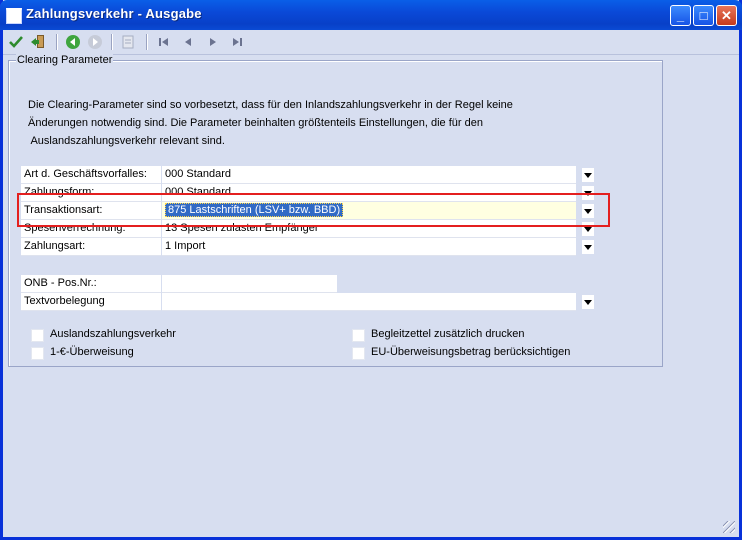  I want to click on next-record-icon, so click(213, 42).